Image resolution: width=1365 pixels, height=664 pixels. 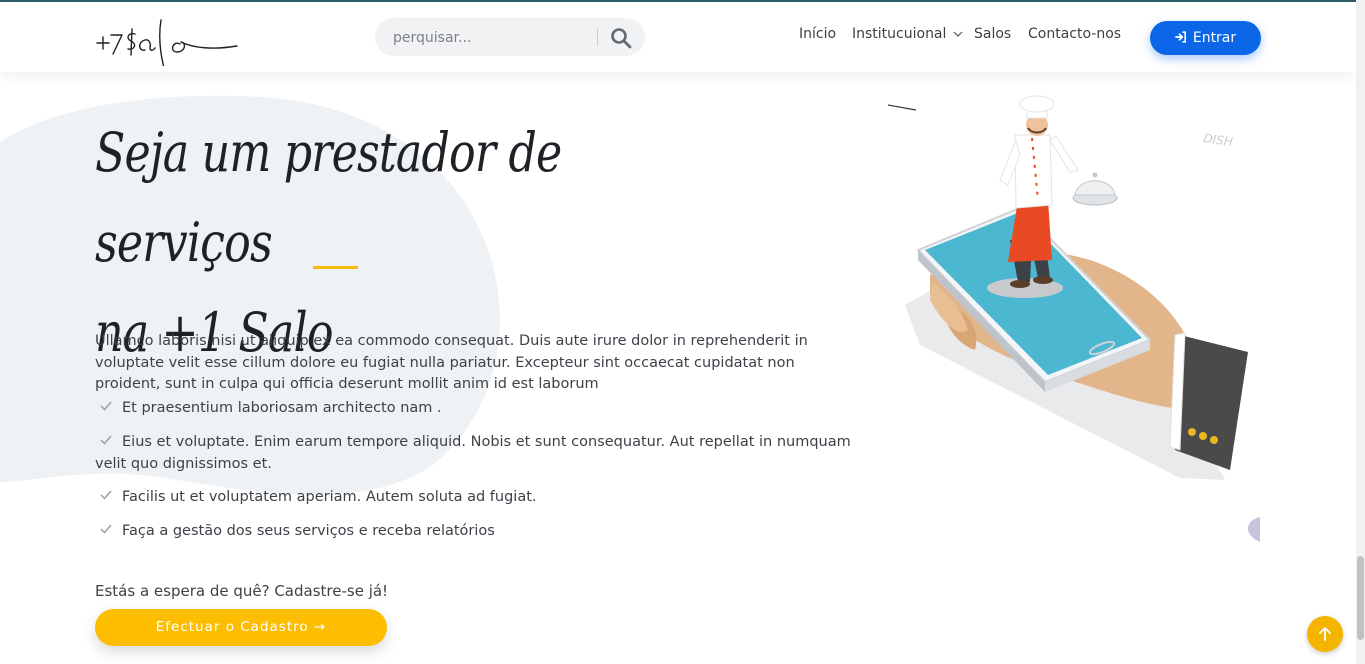 I want to click on hero-title-line-1: Seja um prestador de serviços, so click(x=328, y=197).